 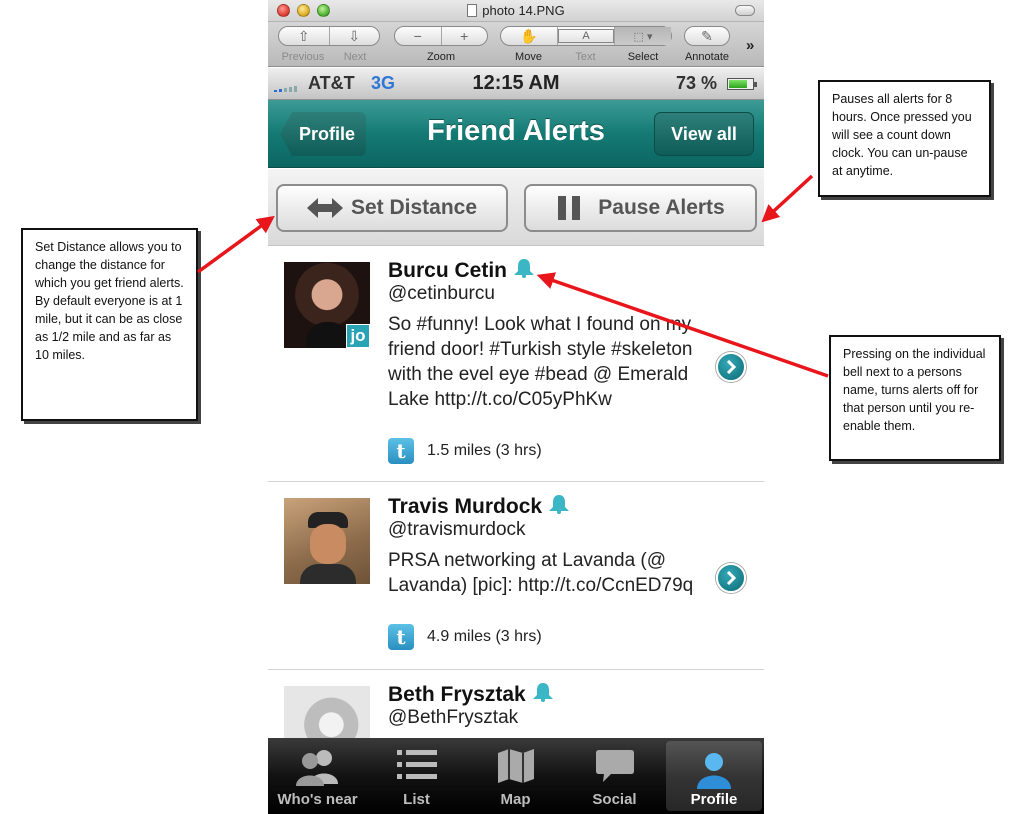 I want to click on action-button-bar: Set Distance Pause Alerts, so click(x=516, y=207).